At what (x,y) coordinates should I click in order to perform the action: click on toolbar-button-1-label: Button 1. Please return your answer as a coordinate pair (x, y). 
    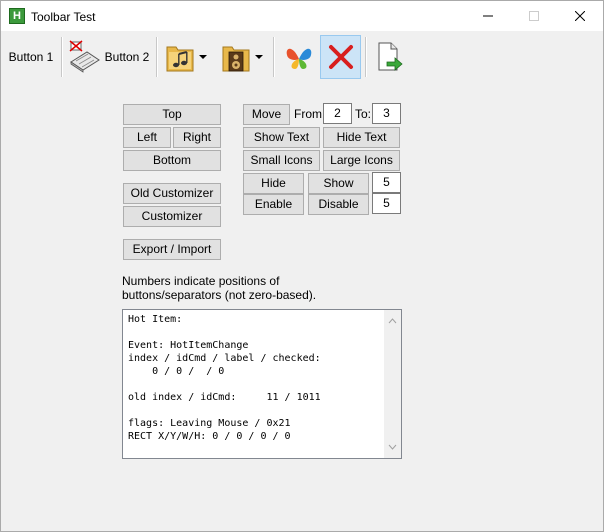
    Looking at the image, I should click on (31, 57).